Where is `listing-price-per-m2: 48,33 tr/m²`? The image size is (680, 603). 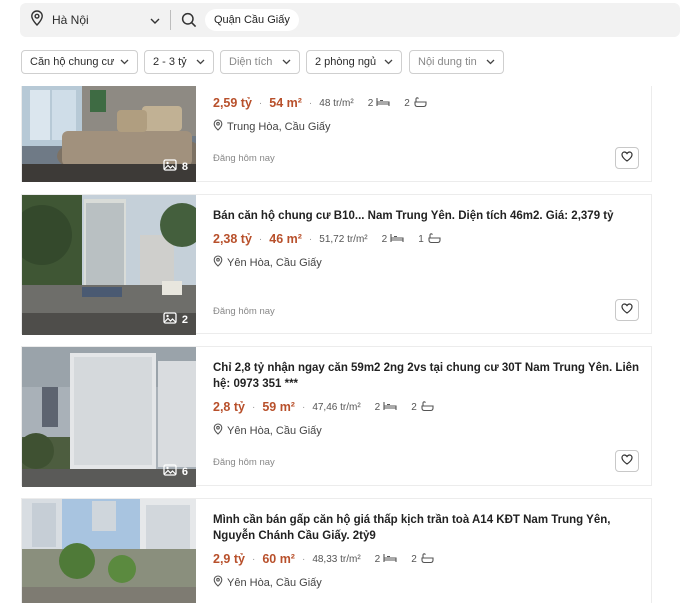 listing-price-per-m2: 48,33 tr/m² is located at coordinates (336, 559).